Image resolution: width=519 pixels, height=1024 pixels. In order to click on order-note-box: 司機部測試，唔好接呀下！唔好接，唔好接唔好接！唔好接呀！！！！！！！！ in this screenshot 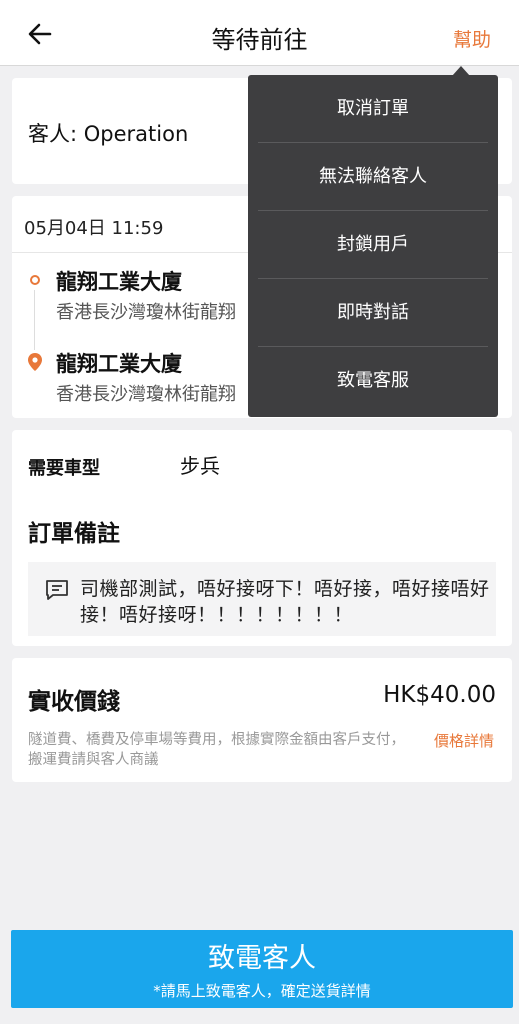, I will do `click(262, 599)`.